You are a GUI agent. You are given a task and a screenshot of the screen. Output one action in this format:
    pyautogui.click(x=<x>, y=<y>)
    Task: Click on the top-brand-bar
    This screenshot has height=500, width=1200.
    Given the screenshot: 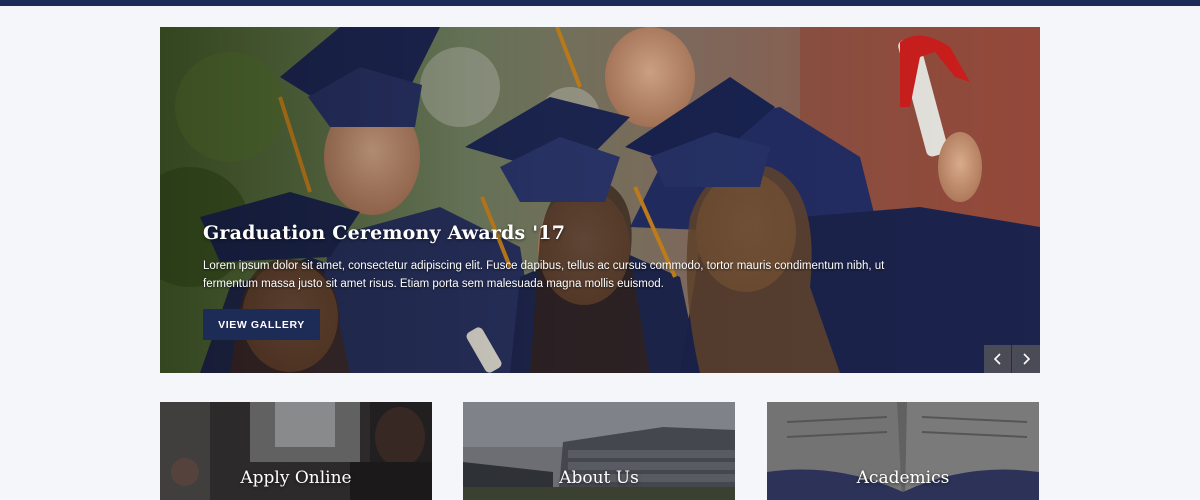 What is the action you would take?
    pyautogui.click(x=600, y=3)
    